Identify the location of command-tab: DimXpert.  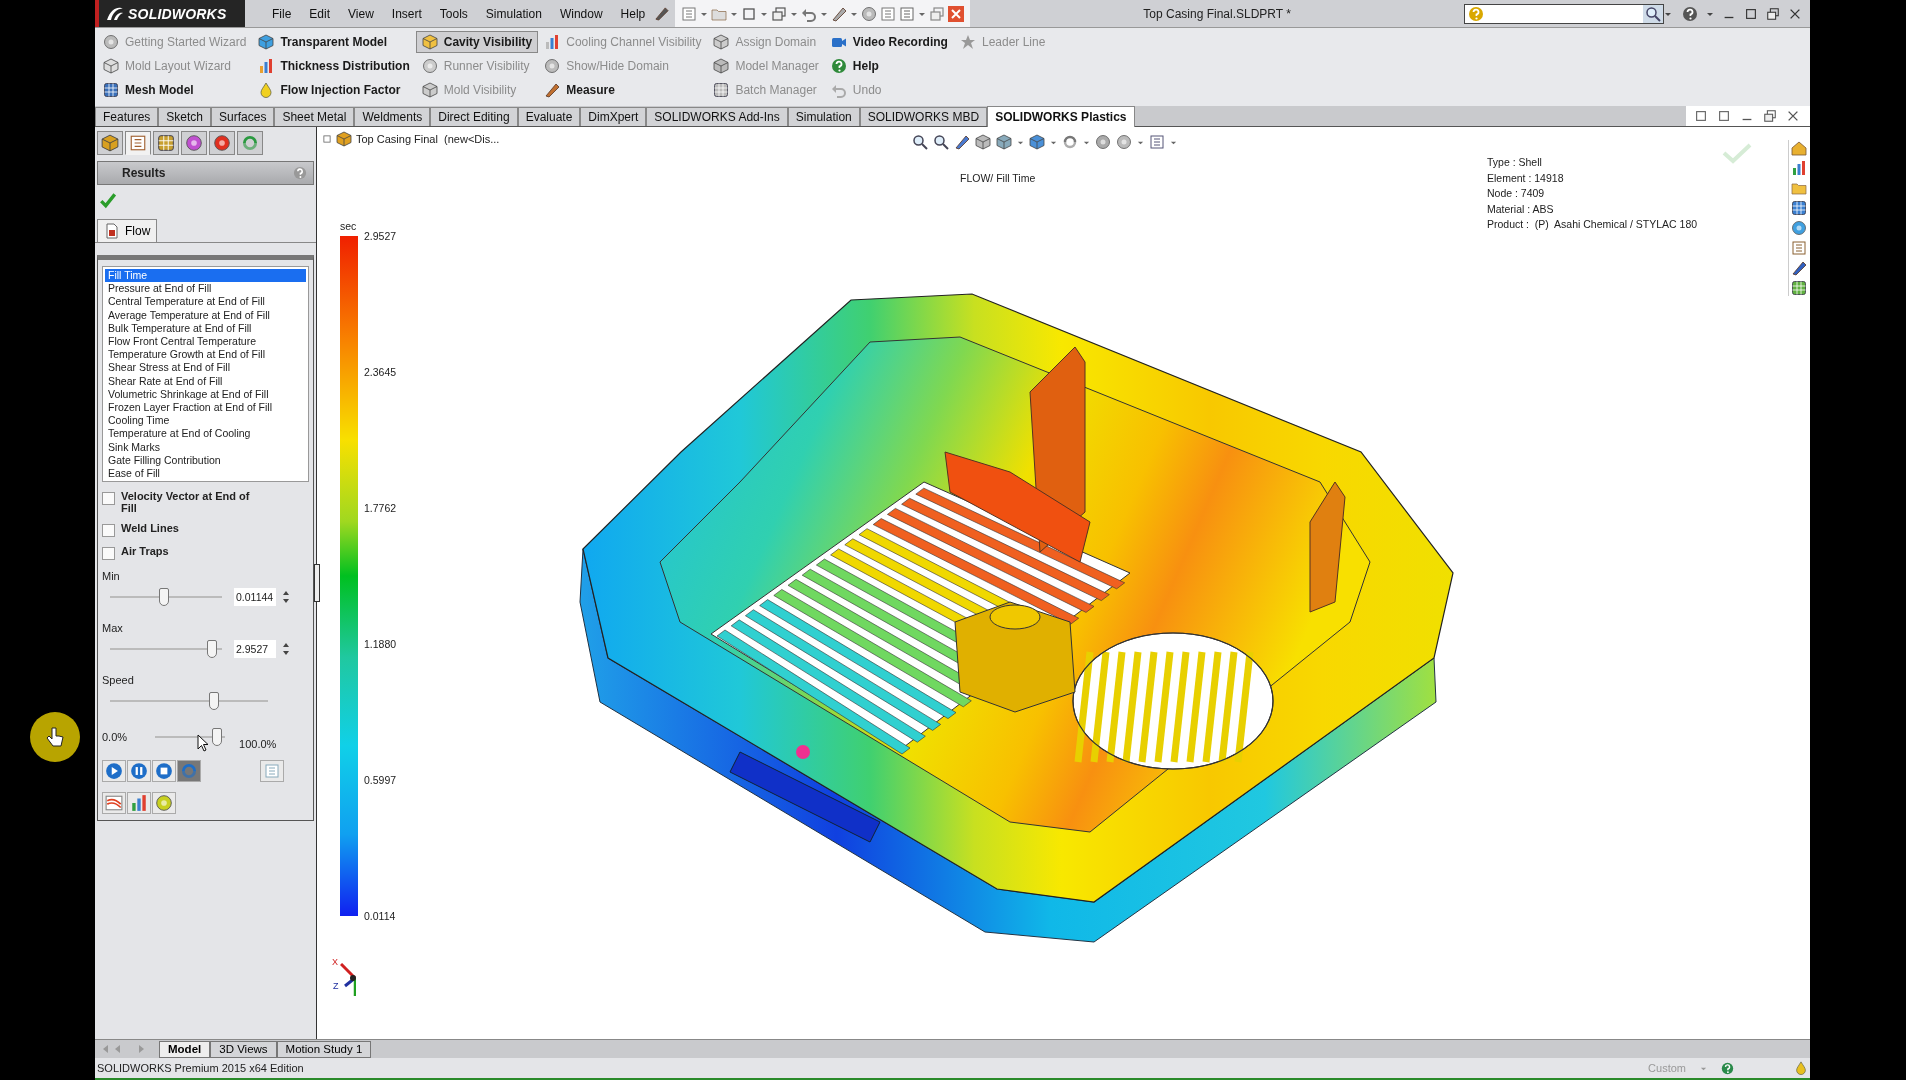
(613, 116).